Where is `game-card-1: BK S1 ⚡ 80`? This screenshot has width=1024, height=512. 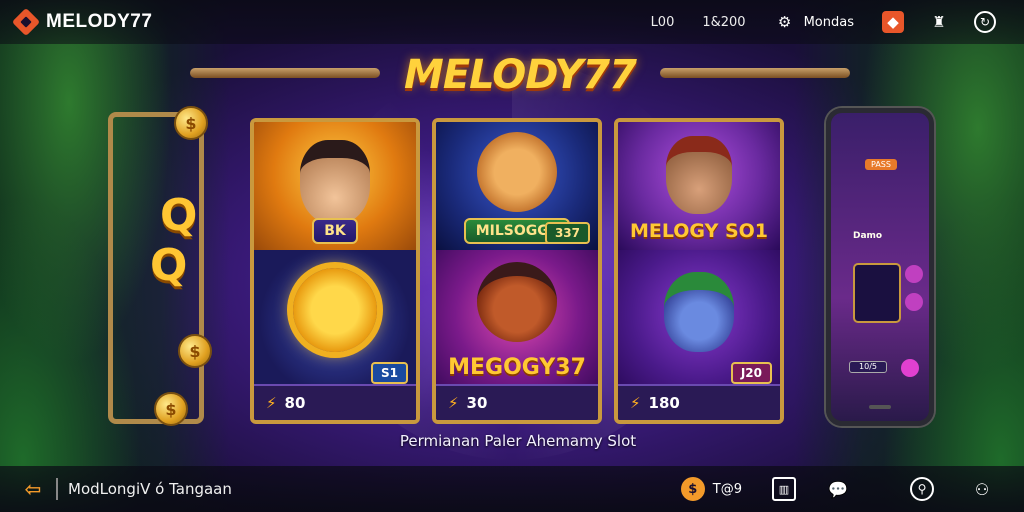 game-card-1: BK S1 ⚡ 80 is located at coordinates (335, 271).